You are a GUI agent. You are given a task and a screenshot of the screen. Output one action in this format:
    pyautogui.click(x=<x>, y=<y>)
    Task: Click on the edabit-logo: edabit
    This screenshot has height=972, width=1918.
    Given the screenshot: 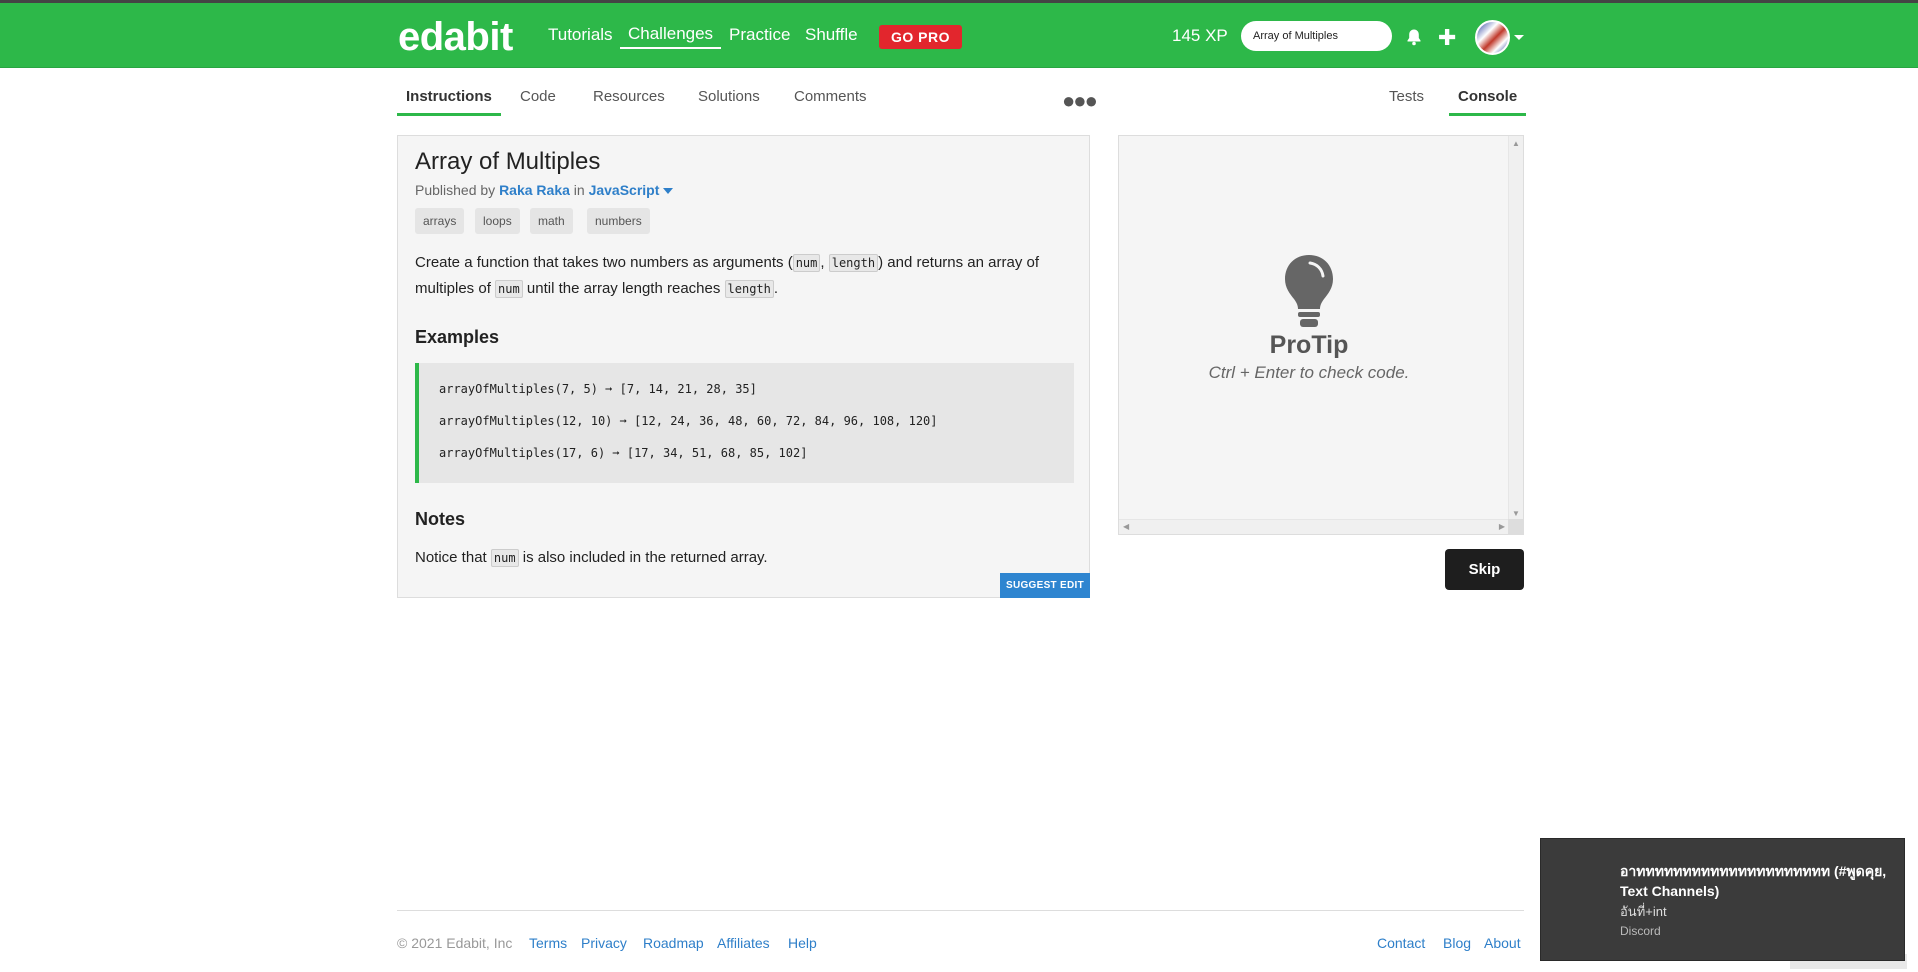 What is the action you would take?
    pyautogui.click(x=455, y=37)
    